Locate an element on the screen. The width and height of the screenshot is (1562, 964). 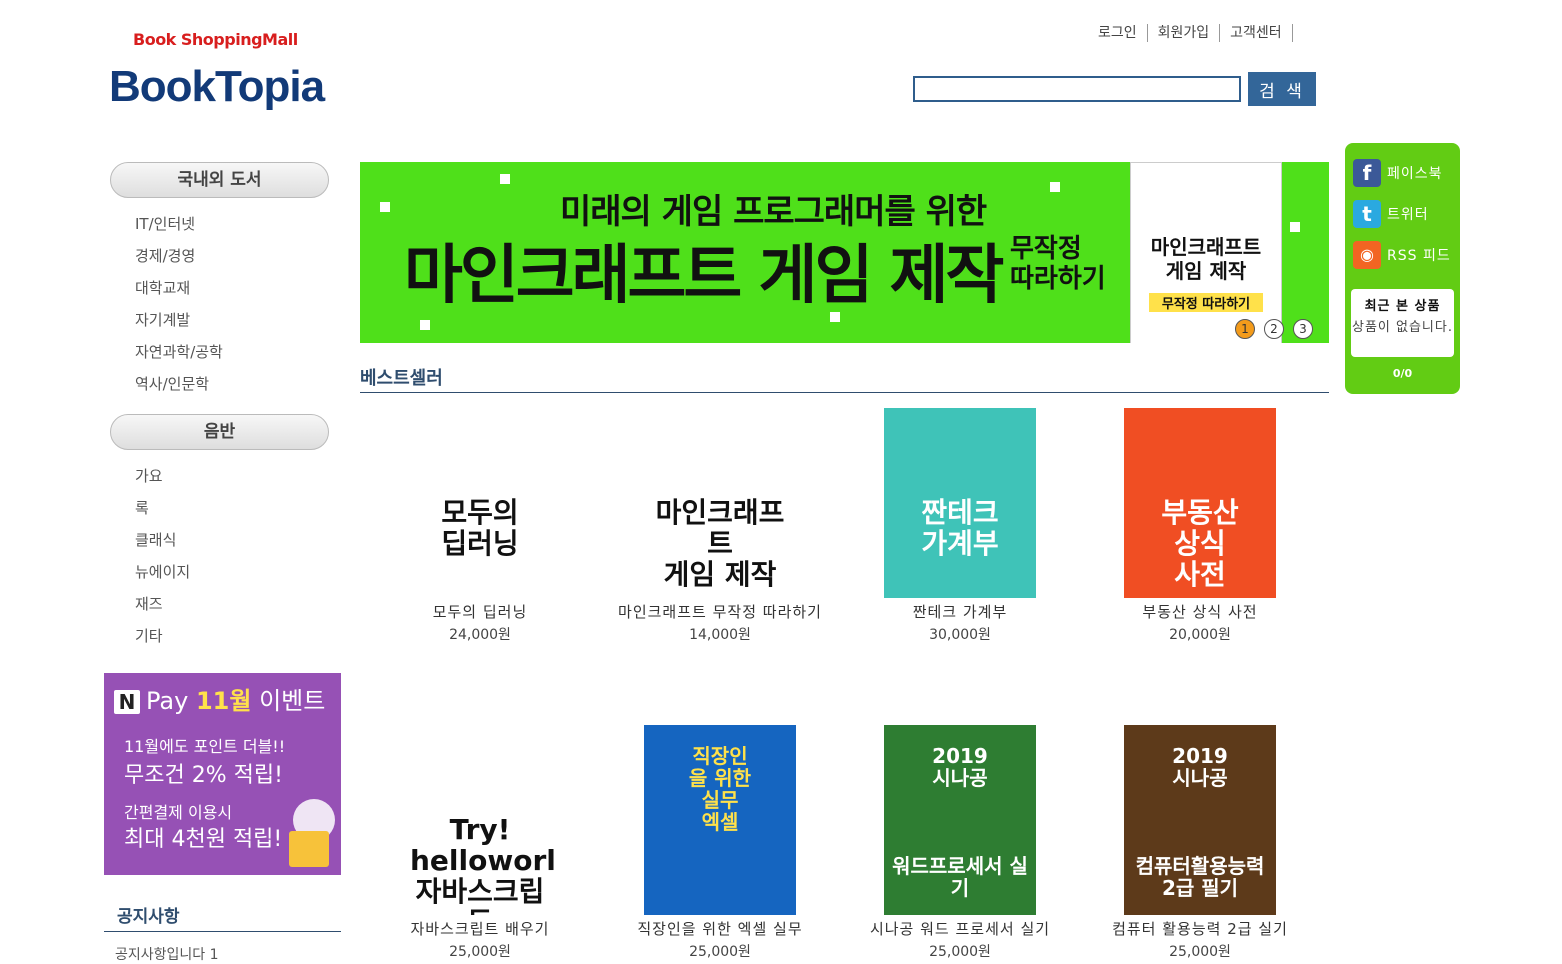
book-cover-image: 직장인 을 위한 실무 엑셀 is located at coordinates (720, 820).